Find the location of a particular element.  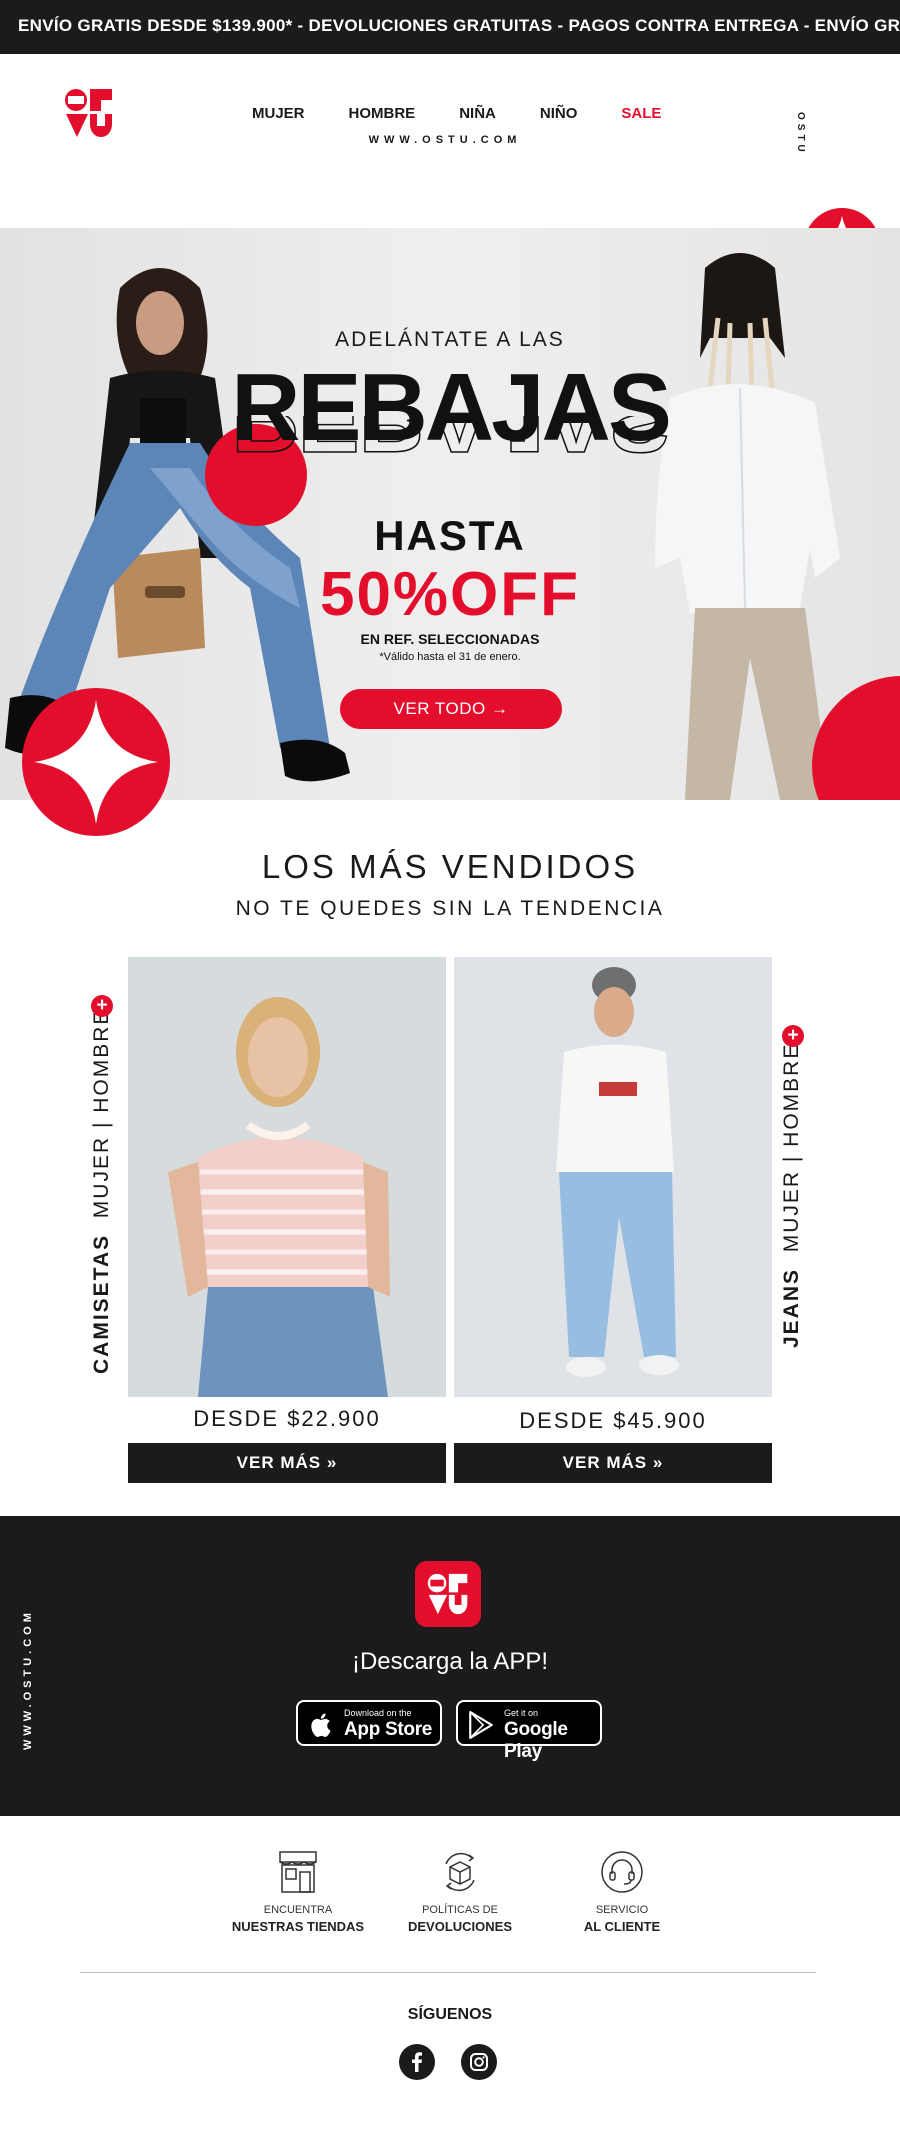

nav-sale: SALE is located at coordinates (641, 113).